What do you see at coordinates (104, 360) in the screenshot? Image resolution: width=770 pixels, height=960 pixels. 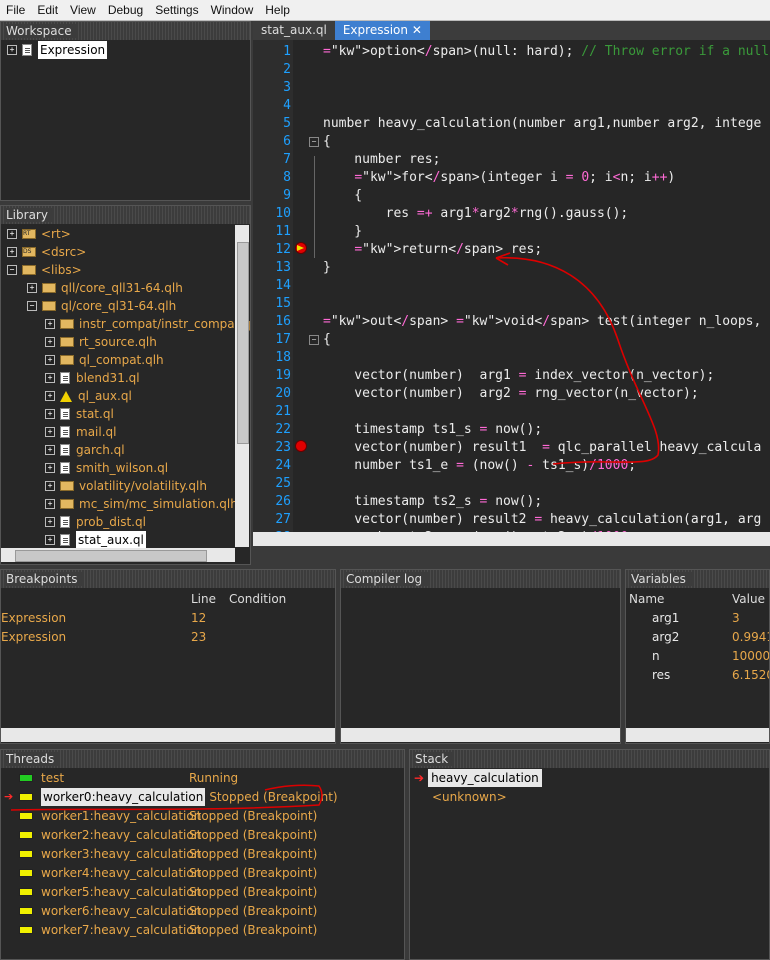 I see `library-item: + ql_compat.qlh` at bounding box center [104, 360].